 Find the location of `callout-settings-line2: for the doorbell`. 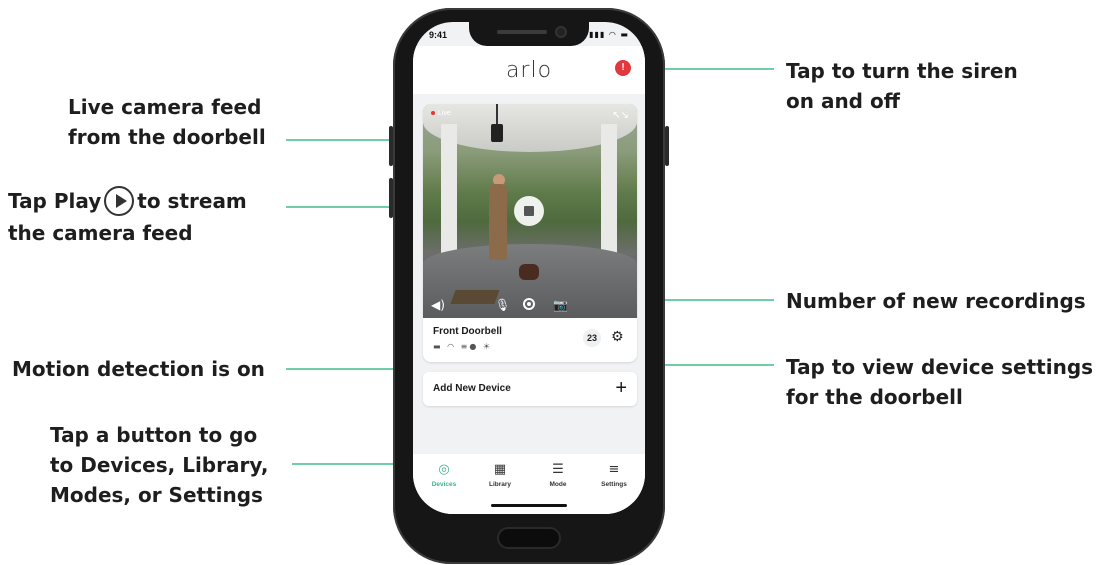

callout-settings-line2: for the doorbell is located at coordinates (874, 397).